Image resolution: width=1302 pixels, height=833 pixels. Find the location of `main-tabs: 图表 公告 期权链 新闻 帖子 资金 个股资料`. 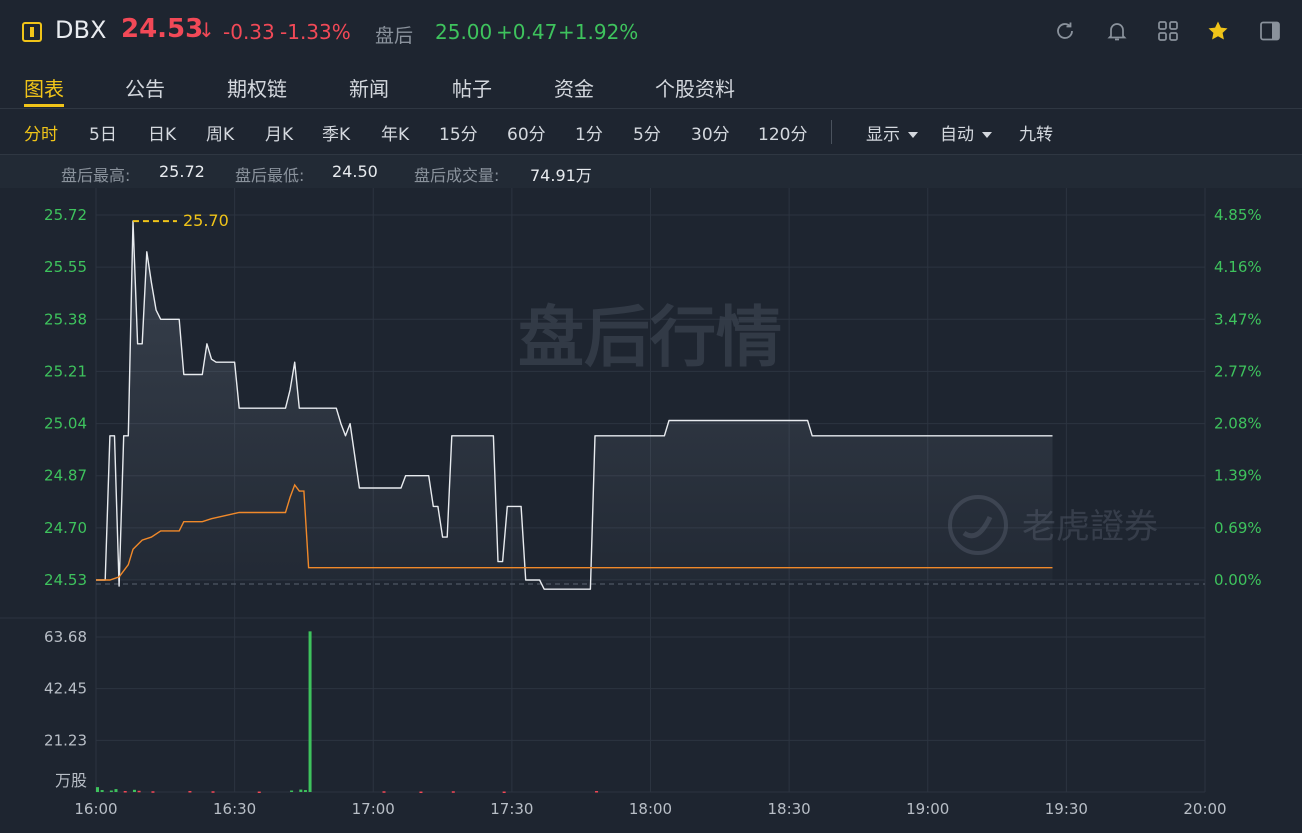

main-tabs: 图表 公告 期权链 新闻 帖子 资金 个股资料 is located at coordinates (651, 86).